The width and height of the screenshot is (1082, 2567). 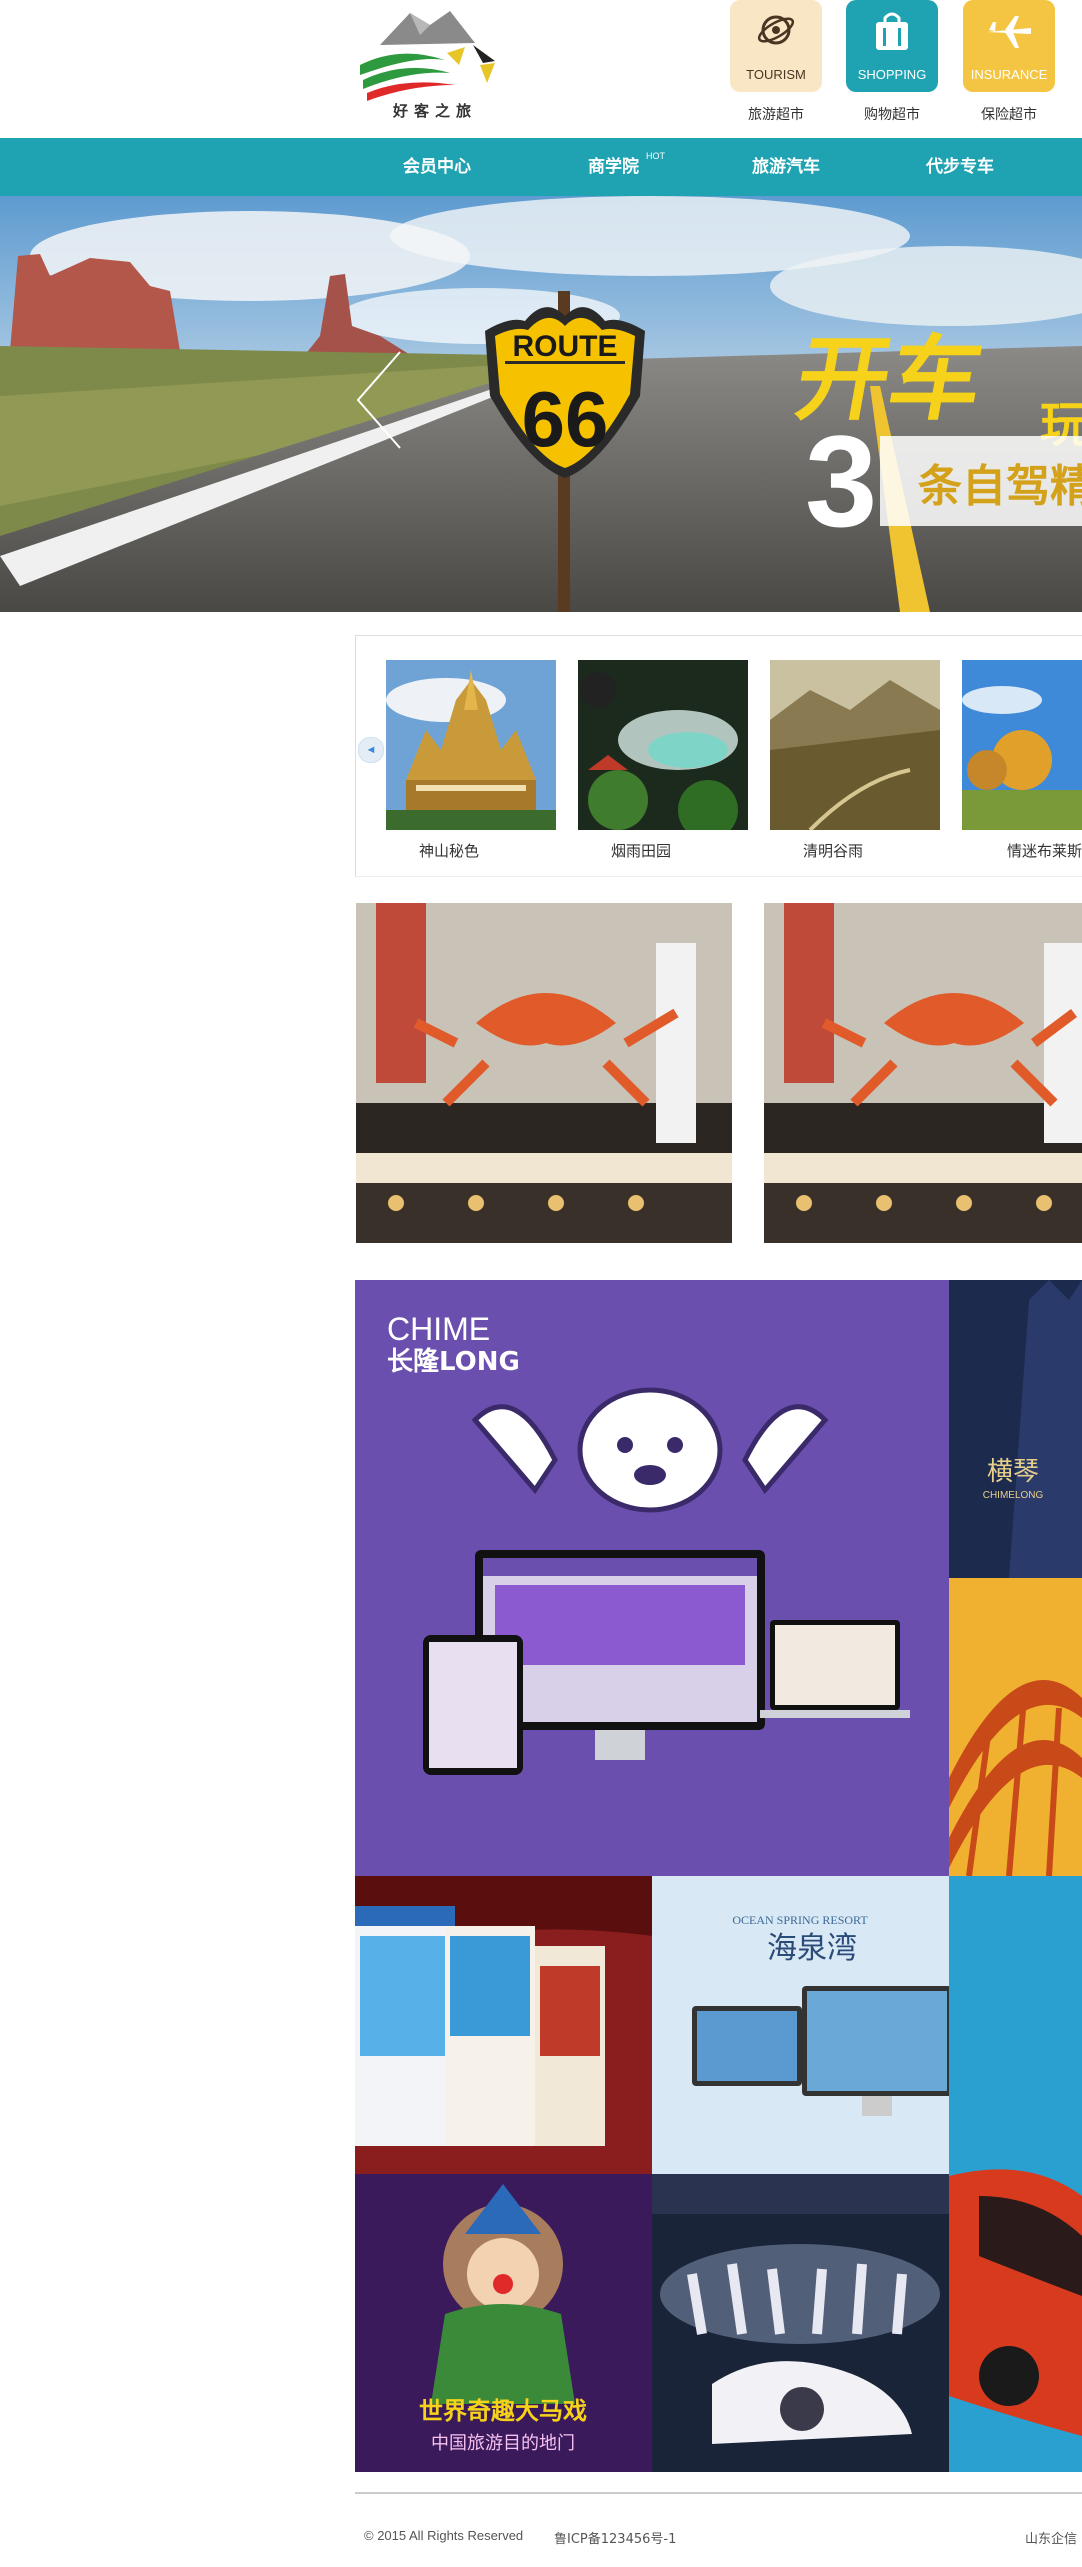 I want to click on insurance-tile: INSURANCE, so click(x=1009, y=46).